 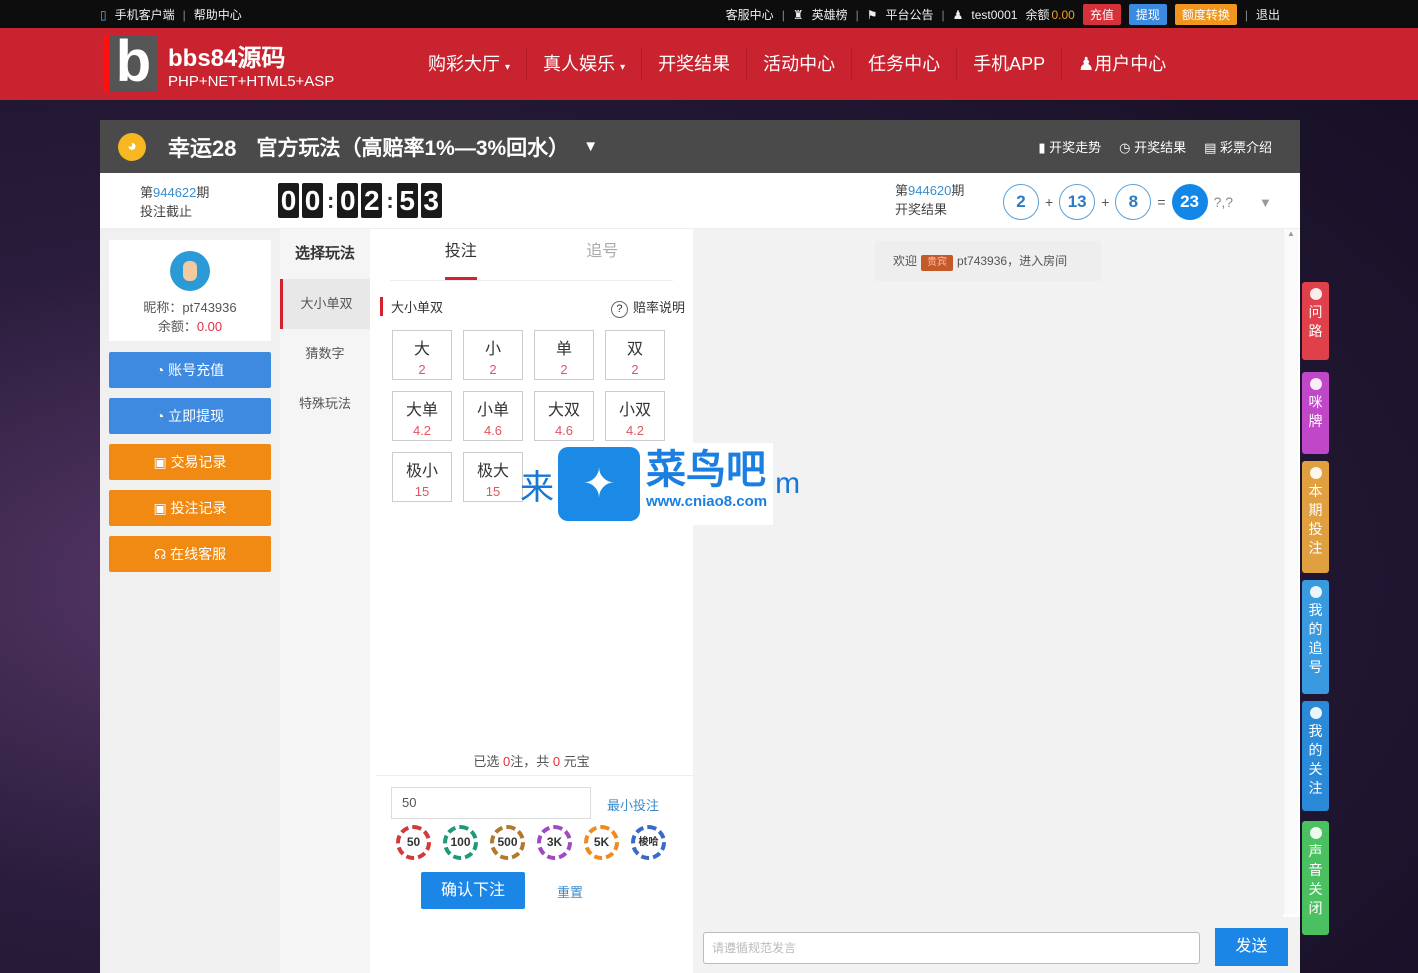 What do you see at coordinates (145, 14) in the screenshot?
I see `mobile-client-link: 手机客户端` at bounding box center [145, 14].